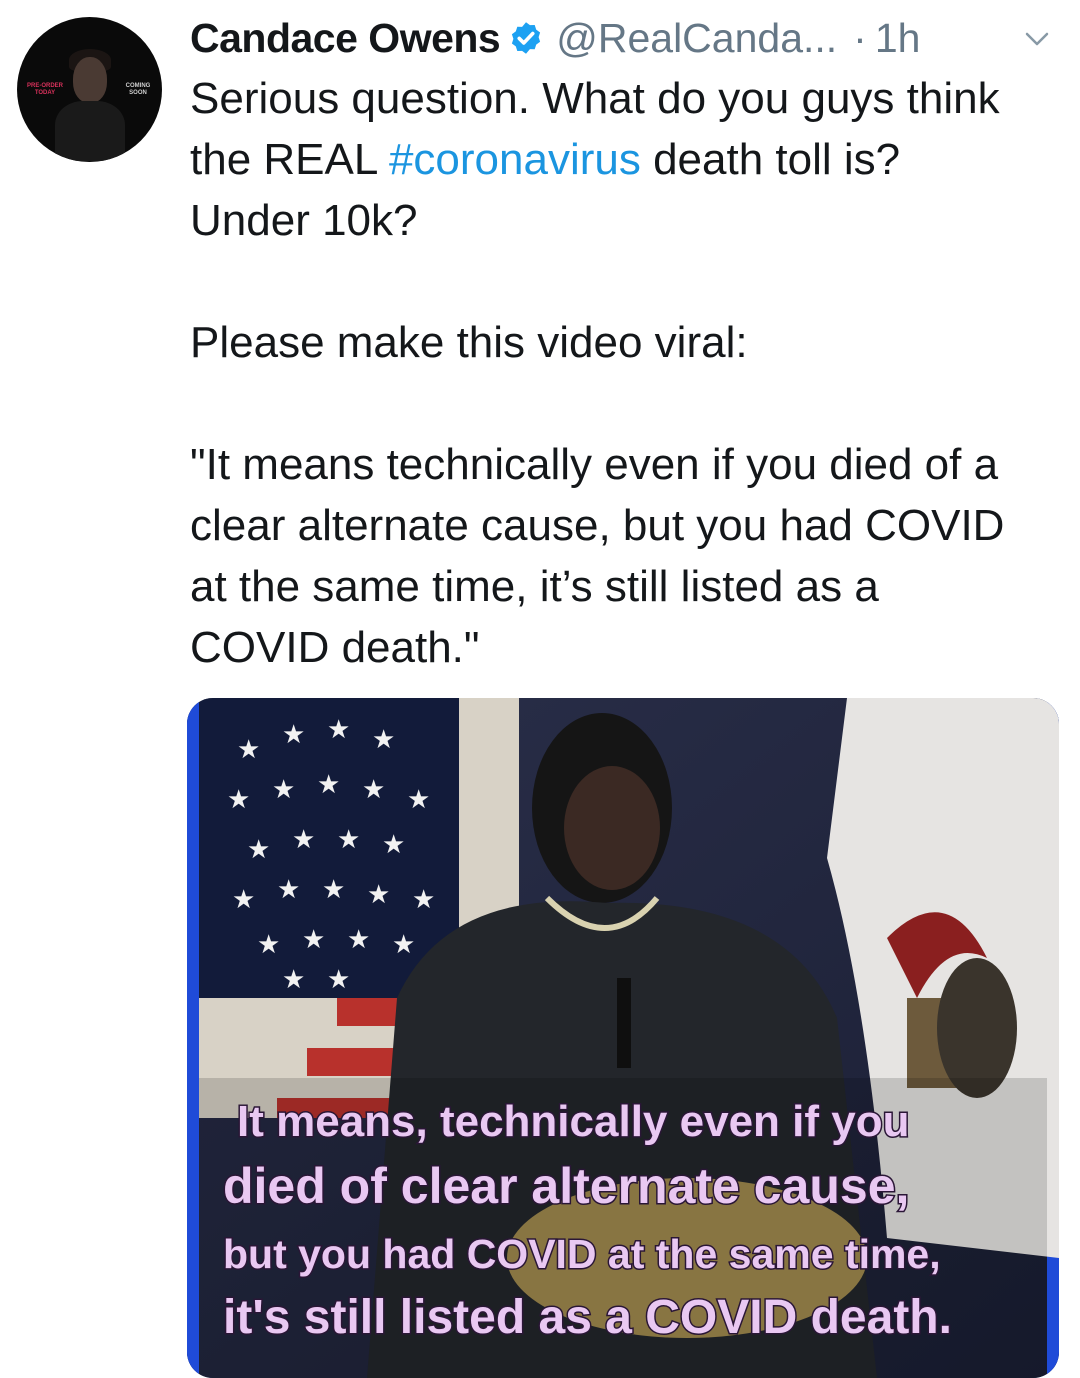  I want to click on verified-badge-icon, so click(526, 38).